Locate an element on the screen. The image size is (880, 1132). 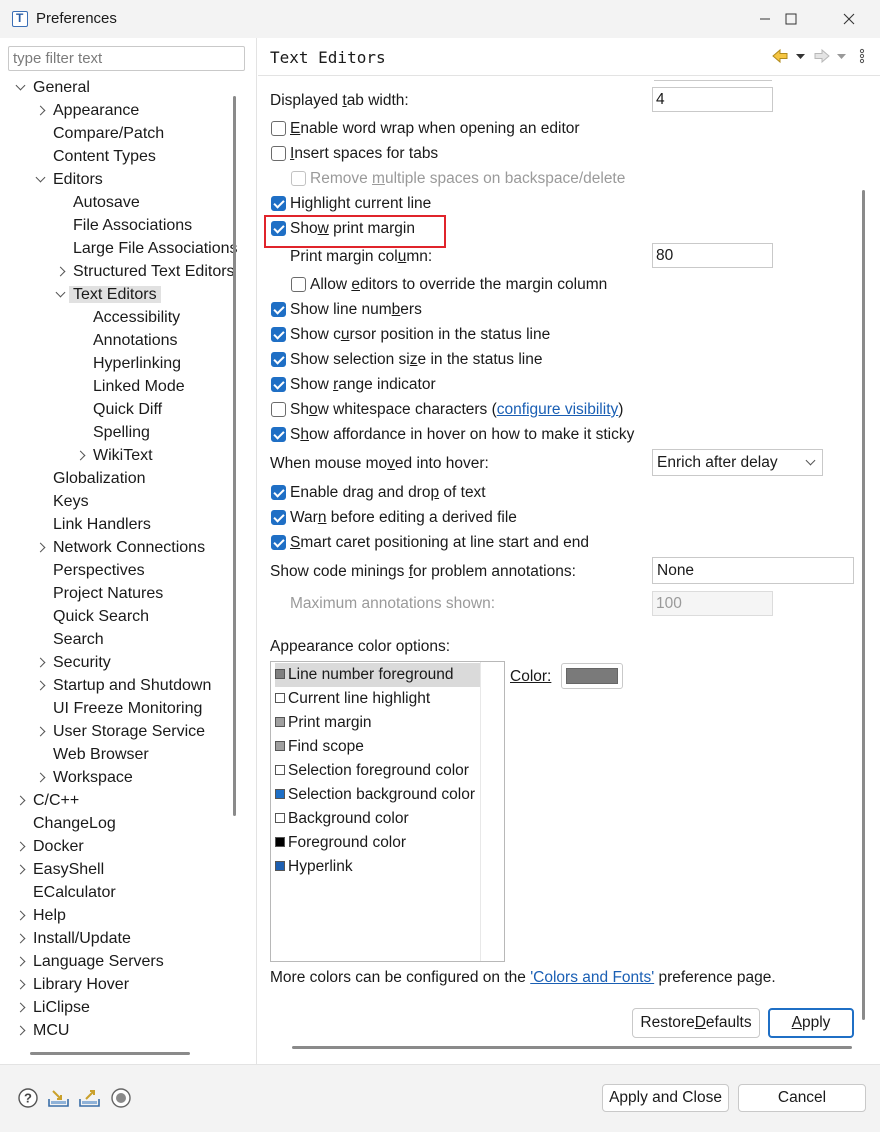
color-option-item: Foreground color is located at coordinates (378, 843).